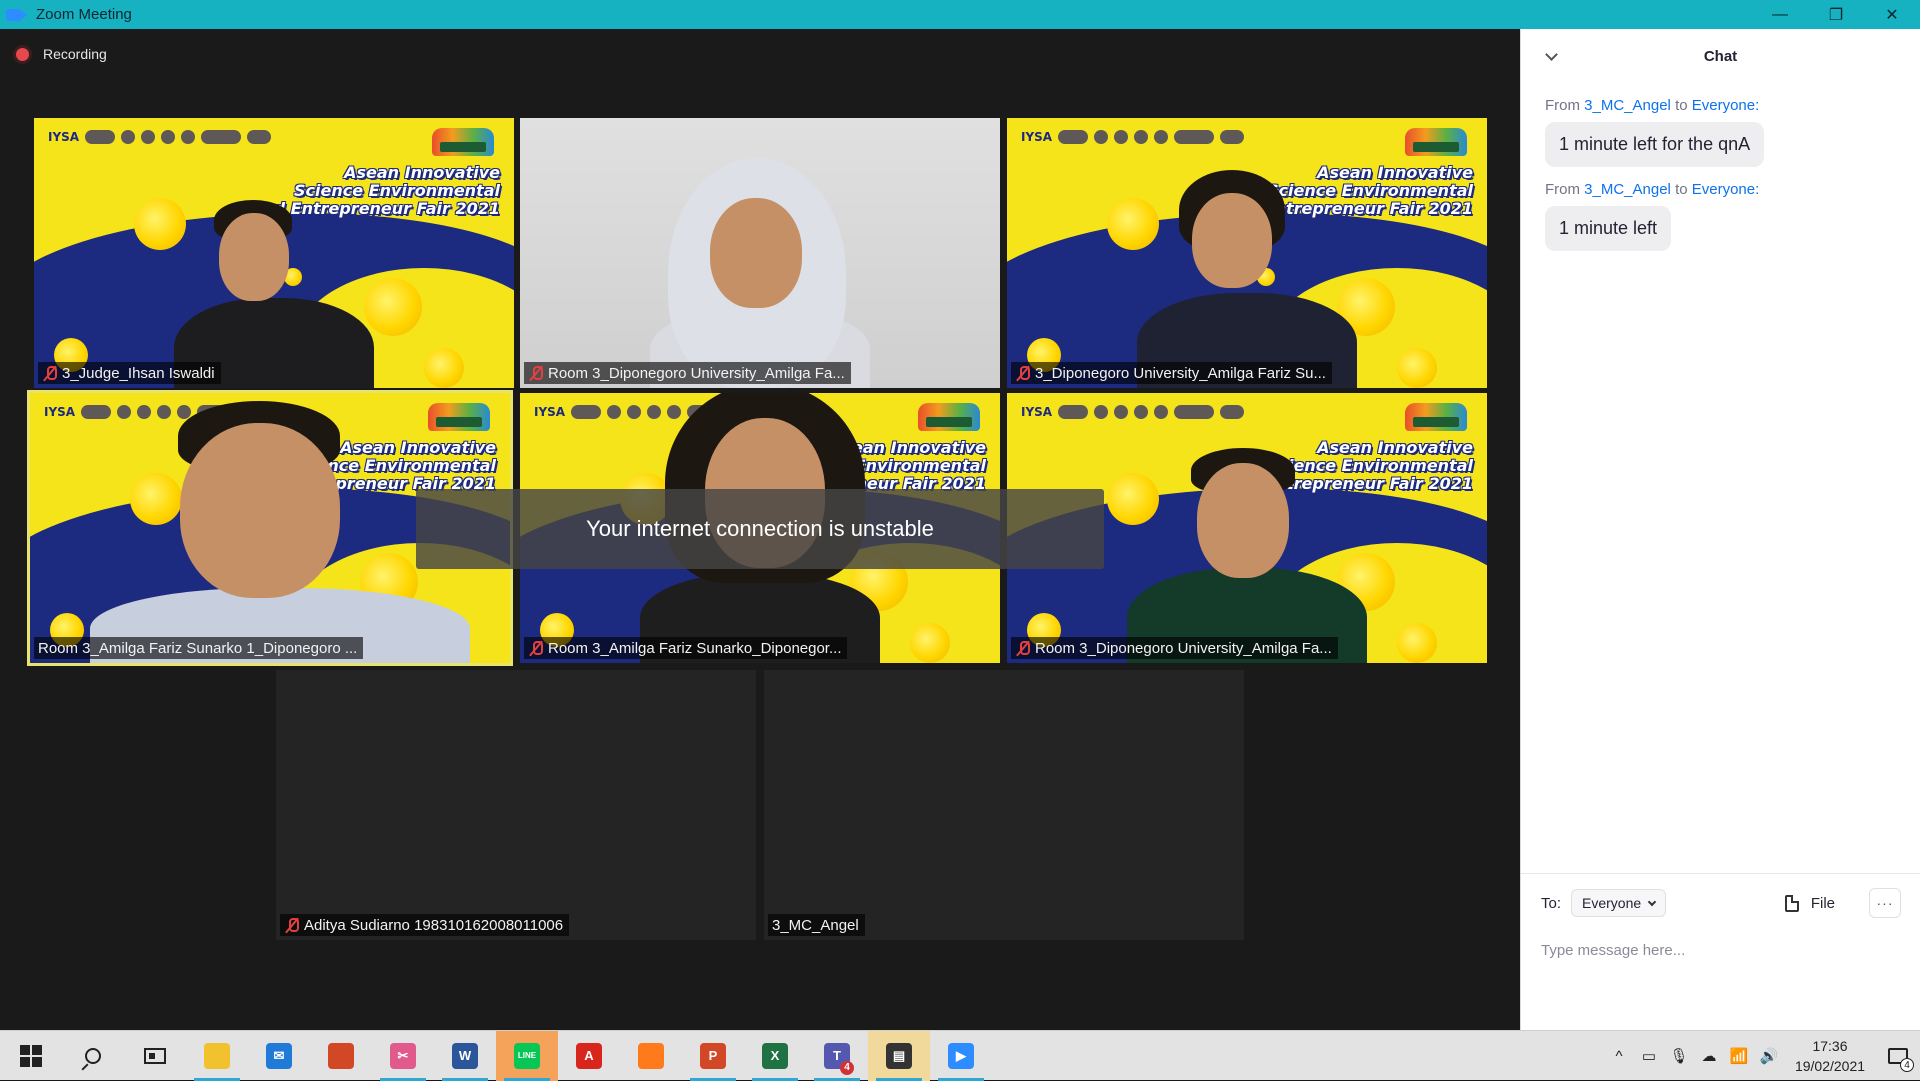 The height and width of the screenshot is (1081, 1920). What do you see at coordinates (1655, 144) in the screenshot?
I see `chat-message-bubble: 1 minute left for the qnA` at bounding box center [1655, 144].